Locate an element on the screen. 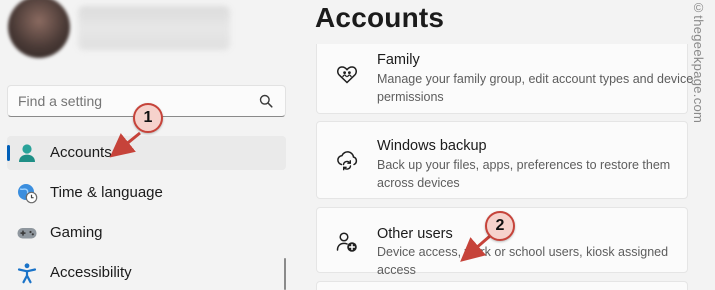 This screenshot has width=715, height=290. windows-backup-icon is located at coordinates (347, 161).